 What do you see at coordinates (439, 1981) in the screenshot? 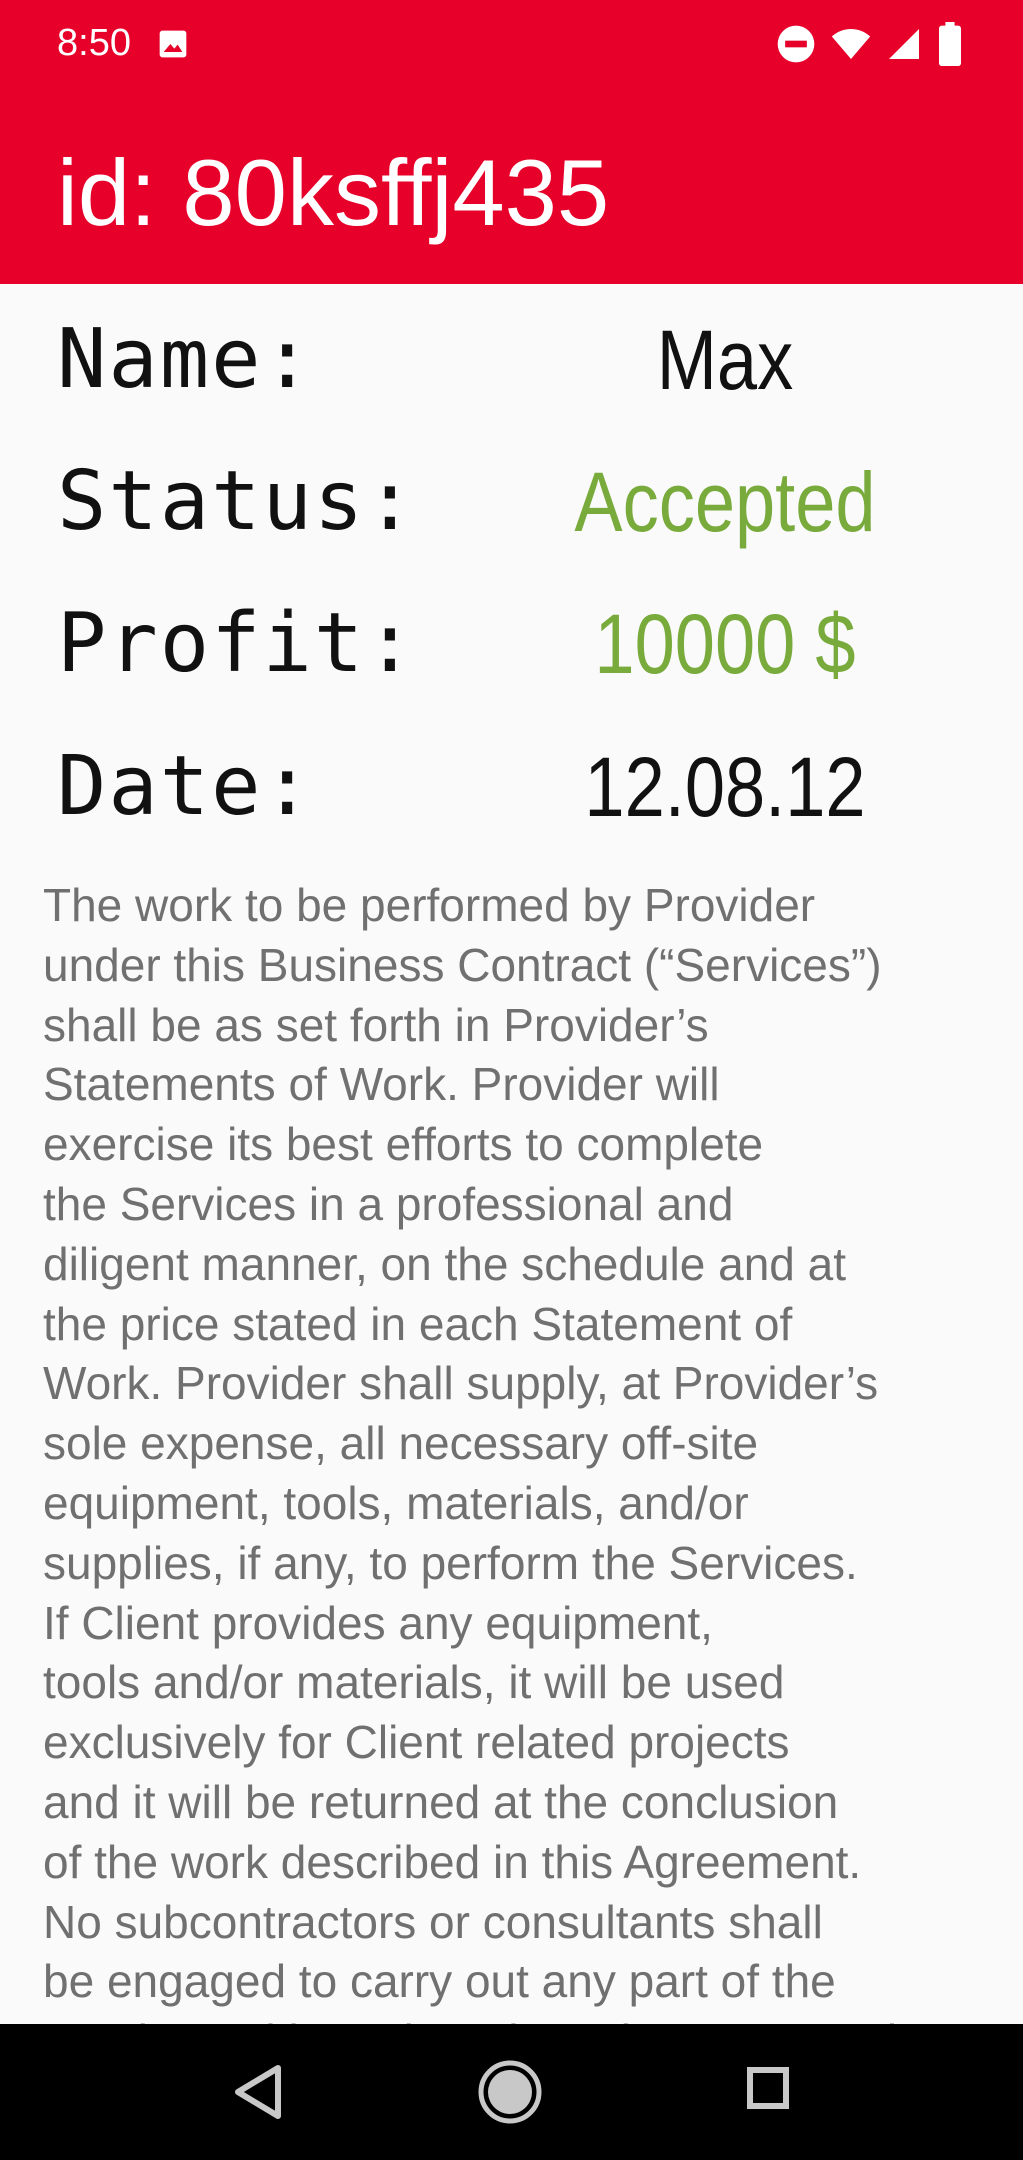
I see `description-line: be engaged to carry out any part of the` at bounding box center [439, 1981].